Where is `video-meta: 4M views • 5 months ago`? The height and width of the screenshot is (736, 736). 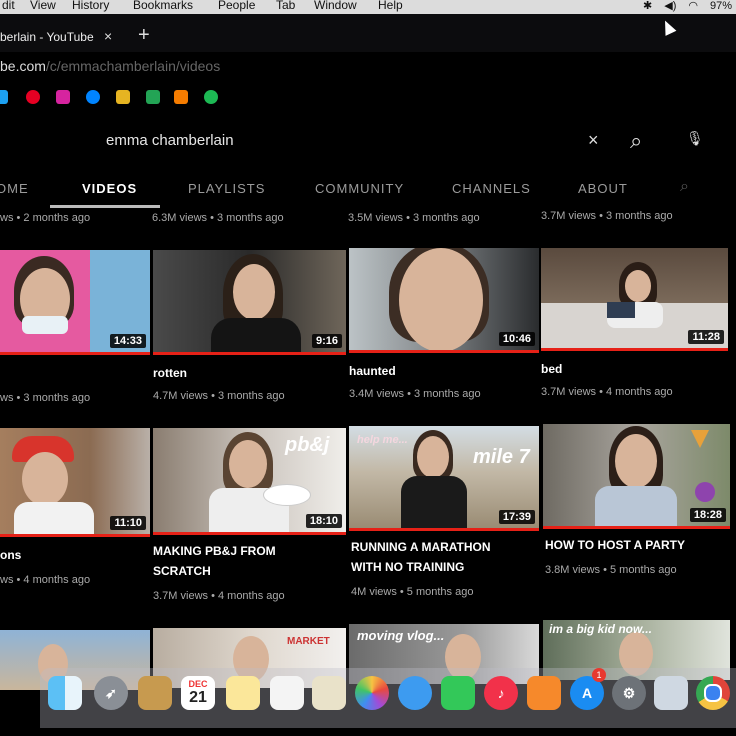
video-meta: 4M views • 5 months ago is located at coordinates (412, 592).